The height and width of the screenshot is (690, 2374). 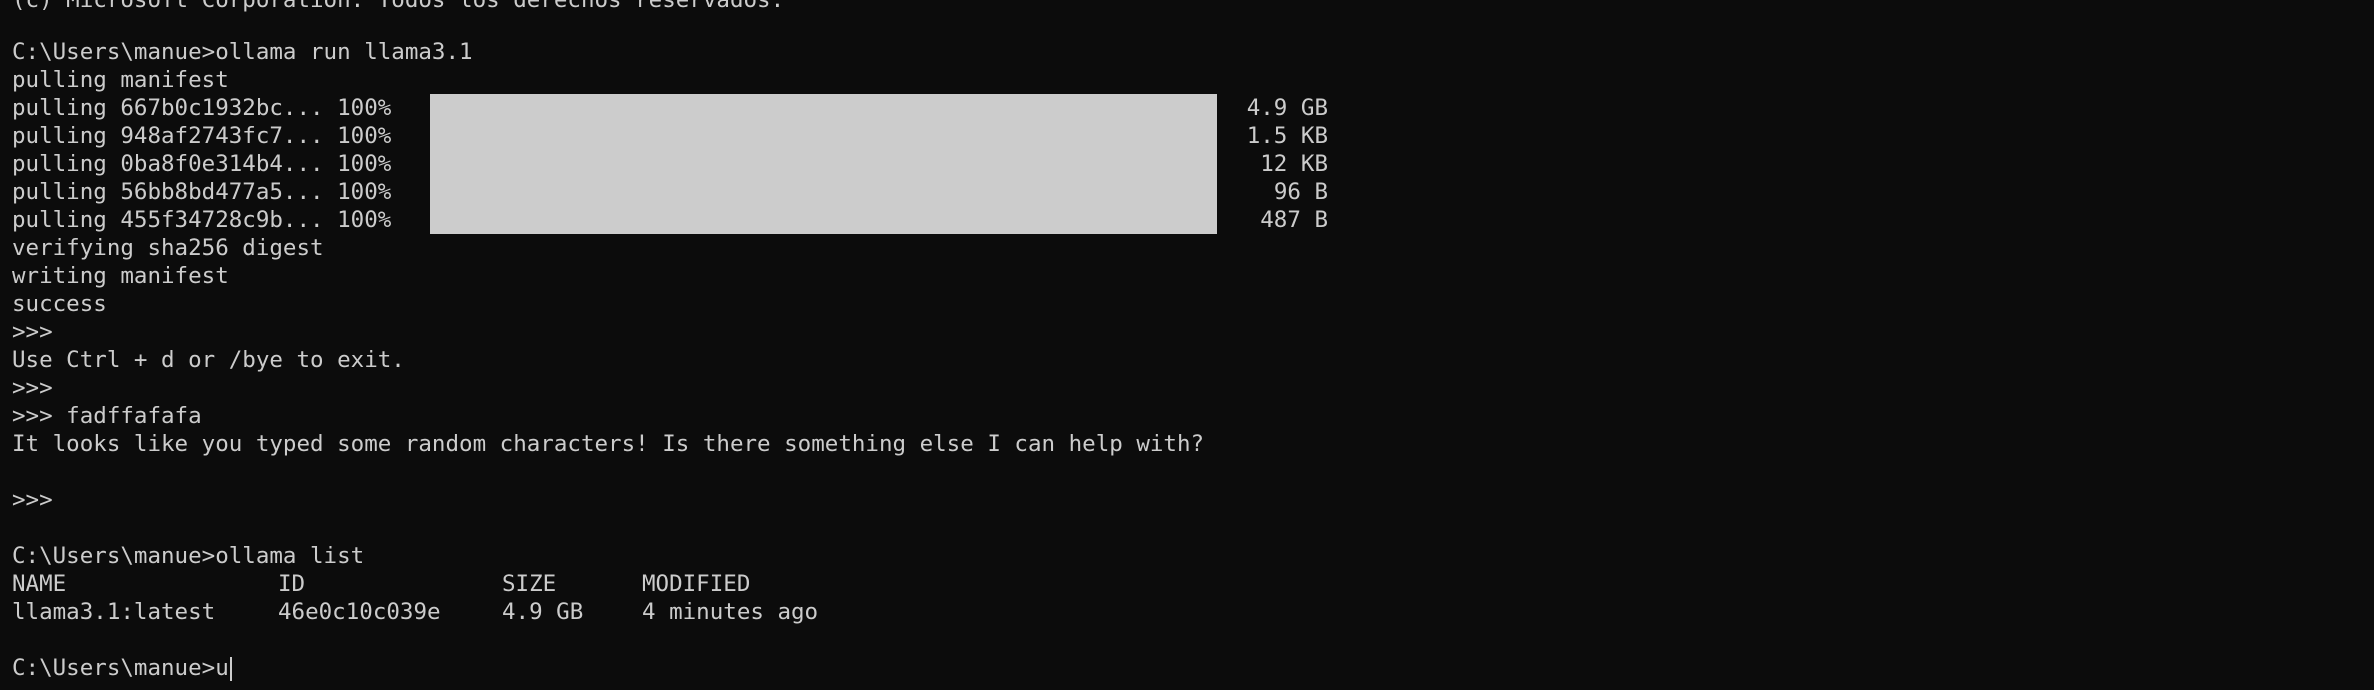 What do you see at coordinates (222, 668) in the screenshot?
I see `typed-input: u` at bounding box center [222, 668].